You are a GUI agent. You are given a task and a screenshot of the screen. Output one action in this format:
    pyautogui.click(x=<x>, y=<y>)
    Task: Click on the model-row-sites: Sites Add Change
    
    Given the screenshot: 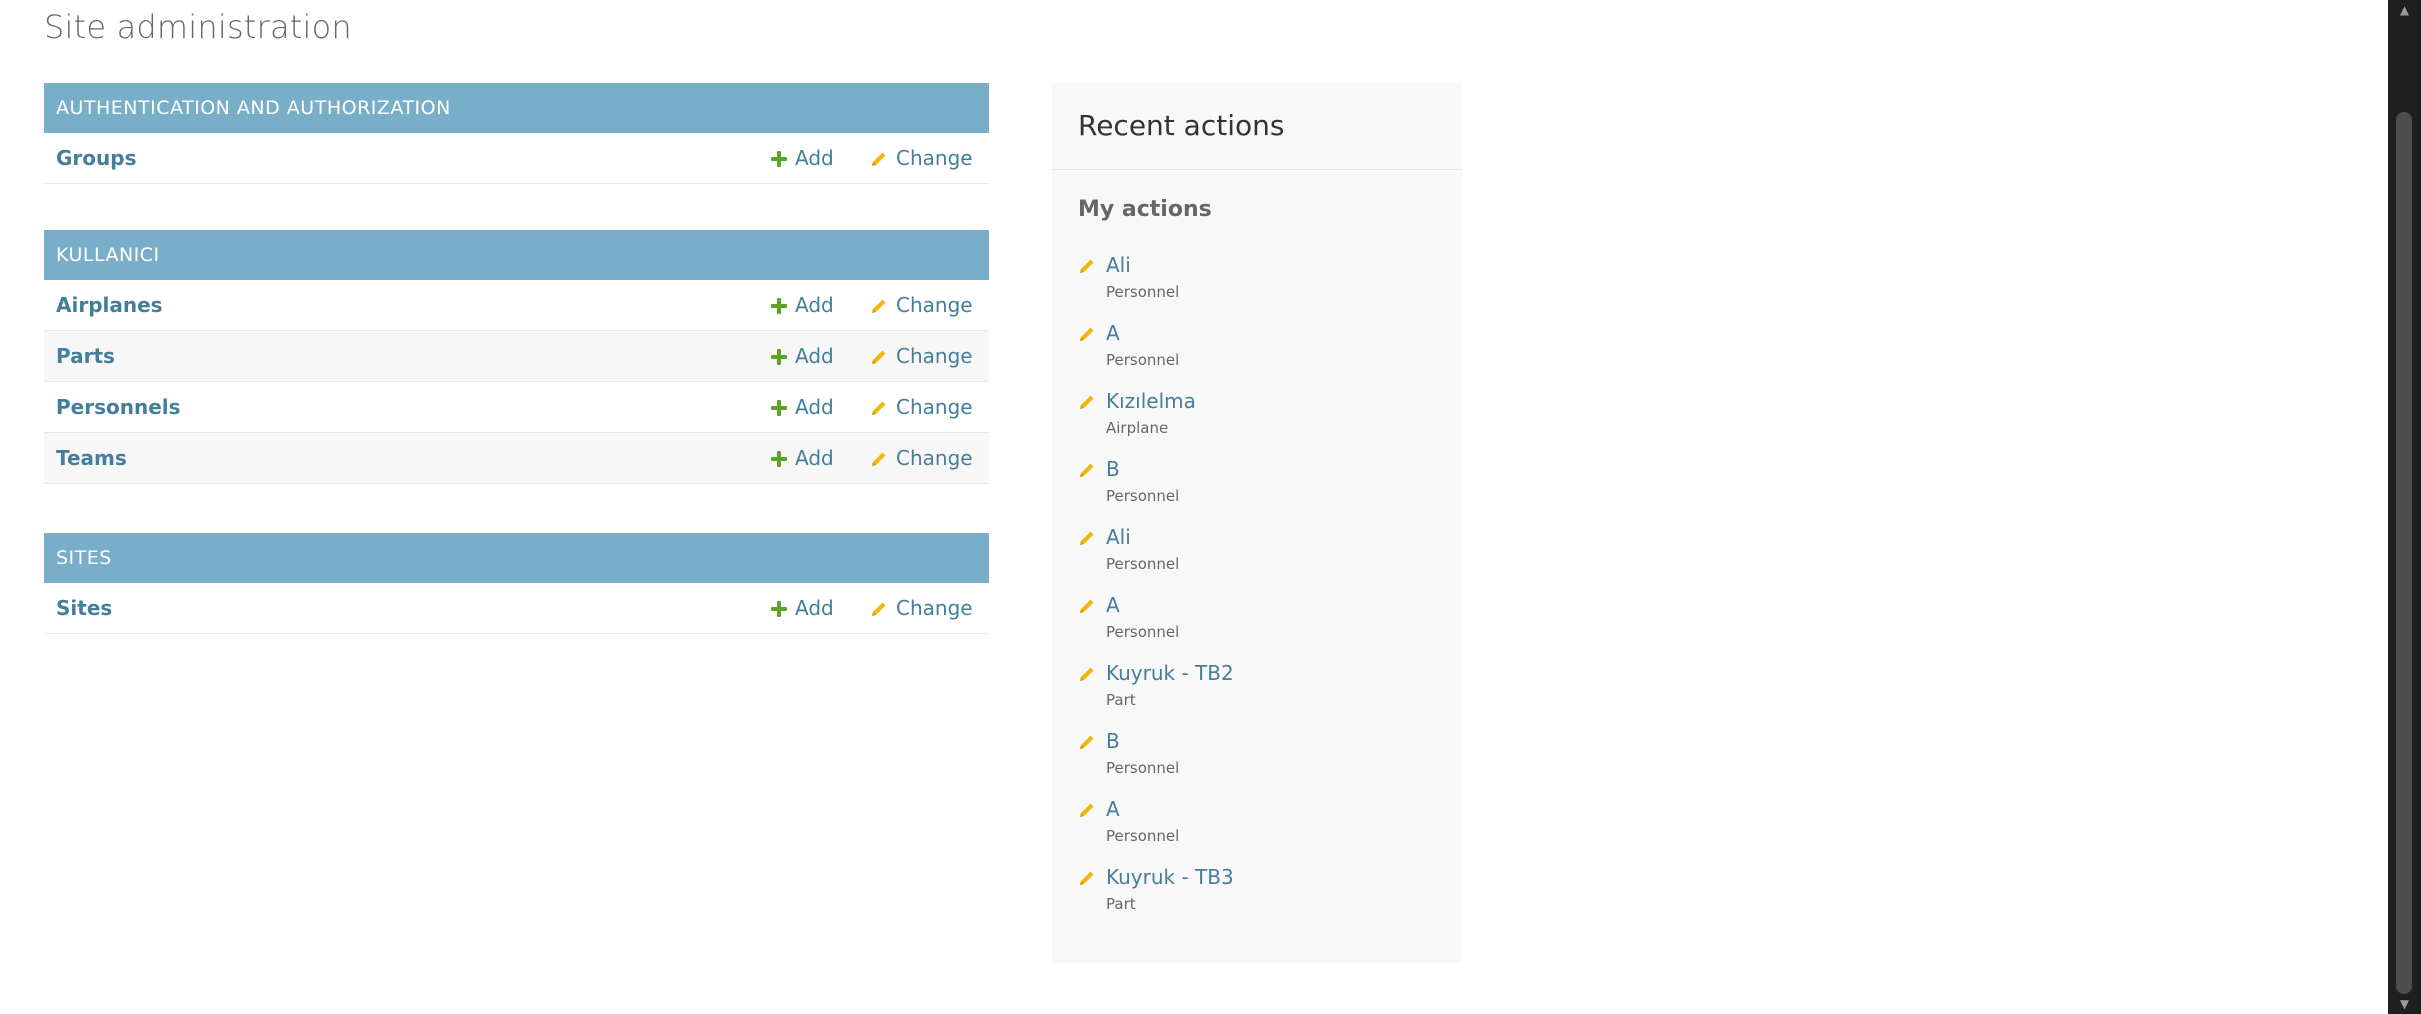 What is the action you would take?
    pyautogui.click(x=516, y=608)
    